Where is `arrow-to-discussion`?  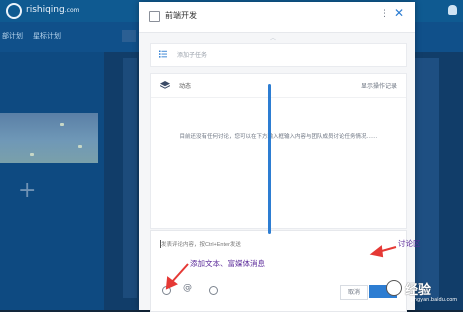
arrow-to-discussion is located at coordinates (383, 251).